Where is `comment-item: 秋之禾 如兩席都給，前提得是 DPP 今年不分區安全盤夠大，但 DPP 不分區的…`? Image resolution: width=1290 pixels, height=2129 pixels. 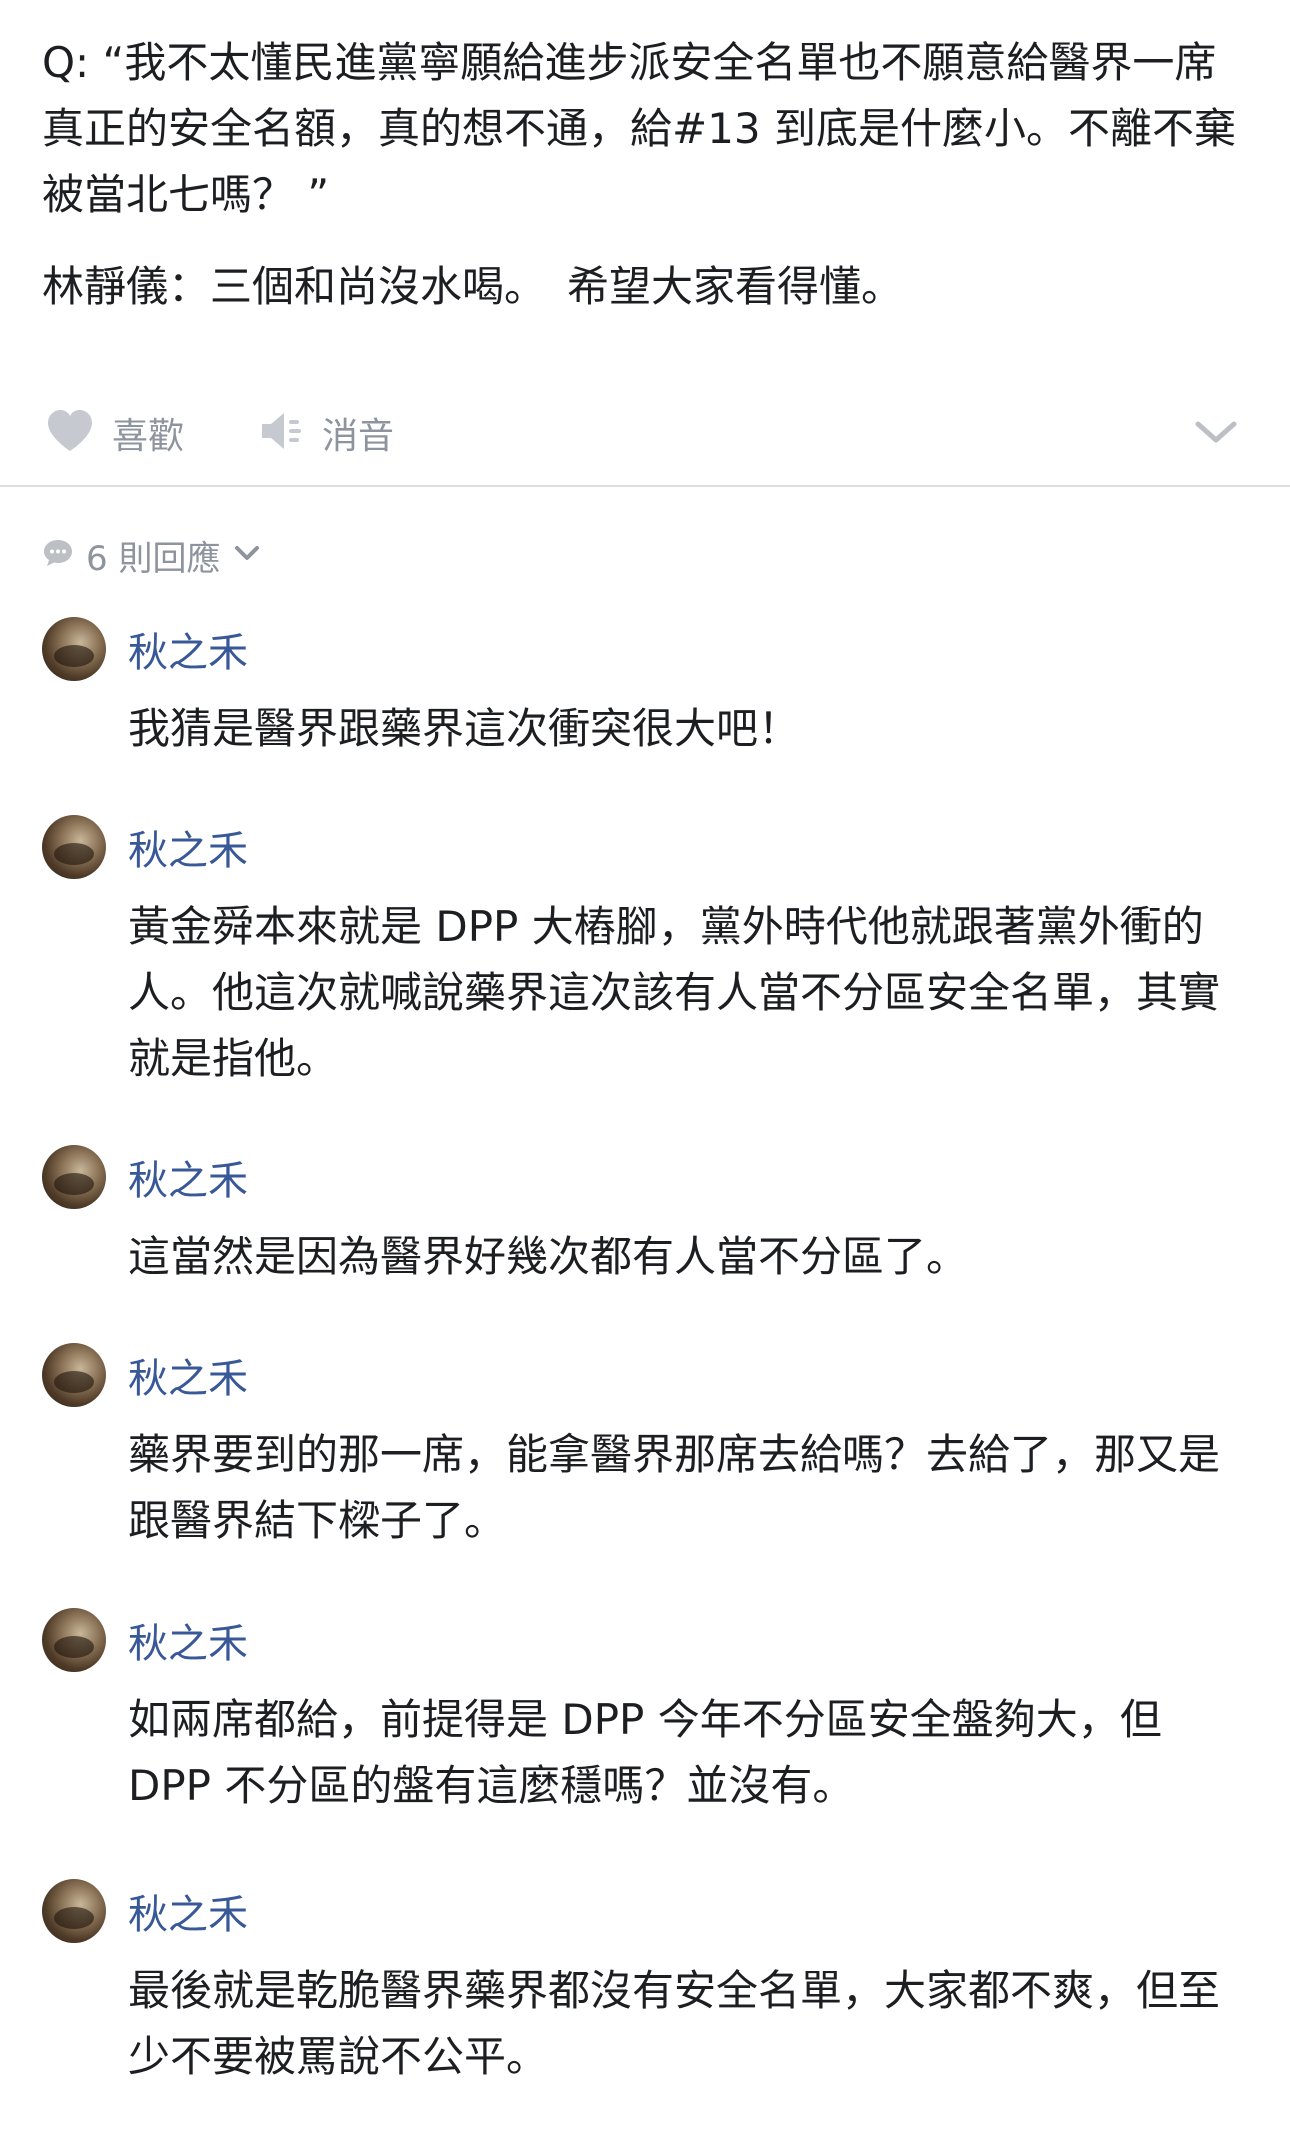
comment-item: 秋之禾 如兩席都給，前提得是 DPP 今年不分區安全盤夠大，但 DPP 不分區的… is located at coordinates (647, 1713).